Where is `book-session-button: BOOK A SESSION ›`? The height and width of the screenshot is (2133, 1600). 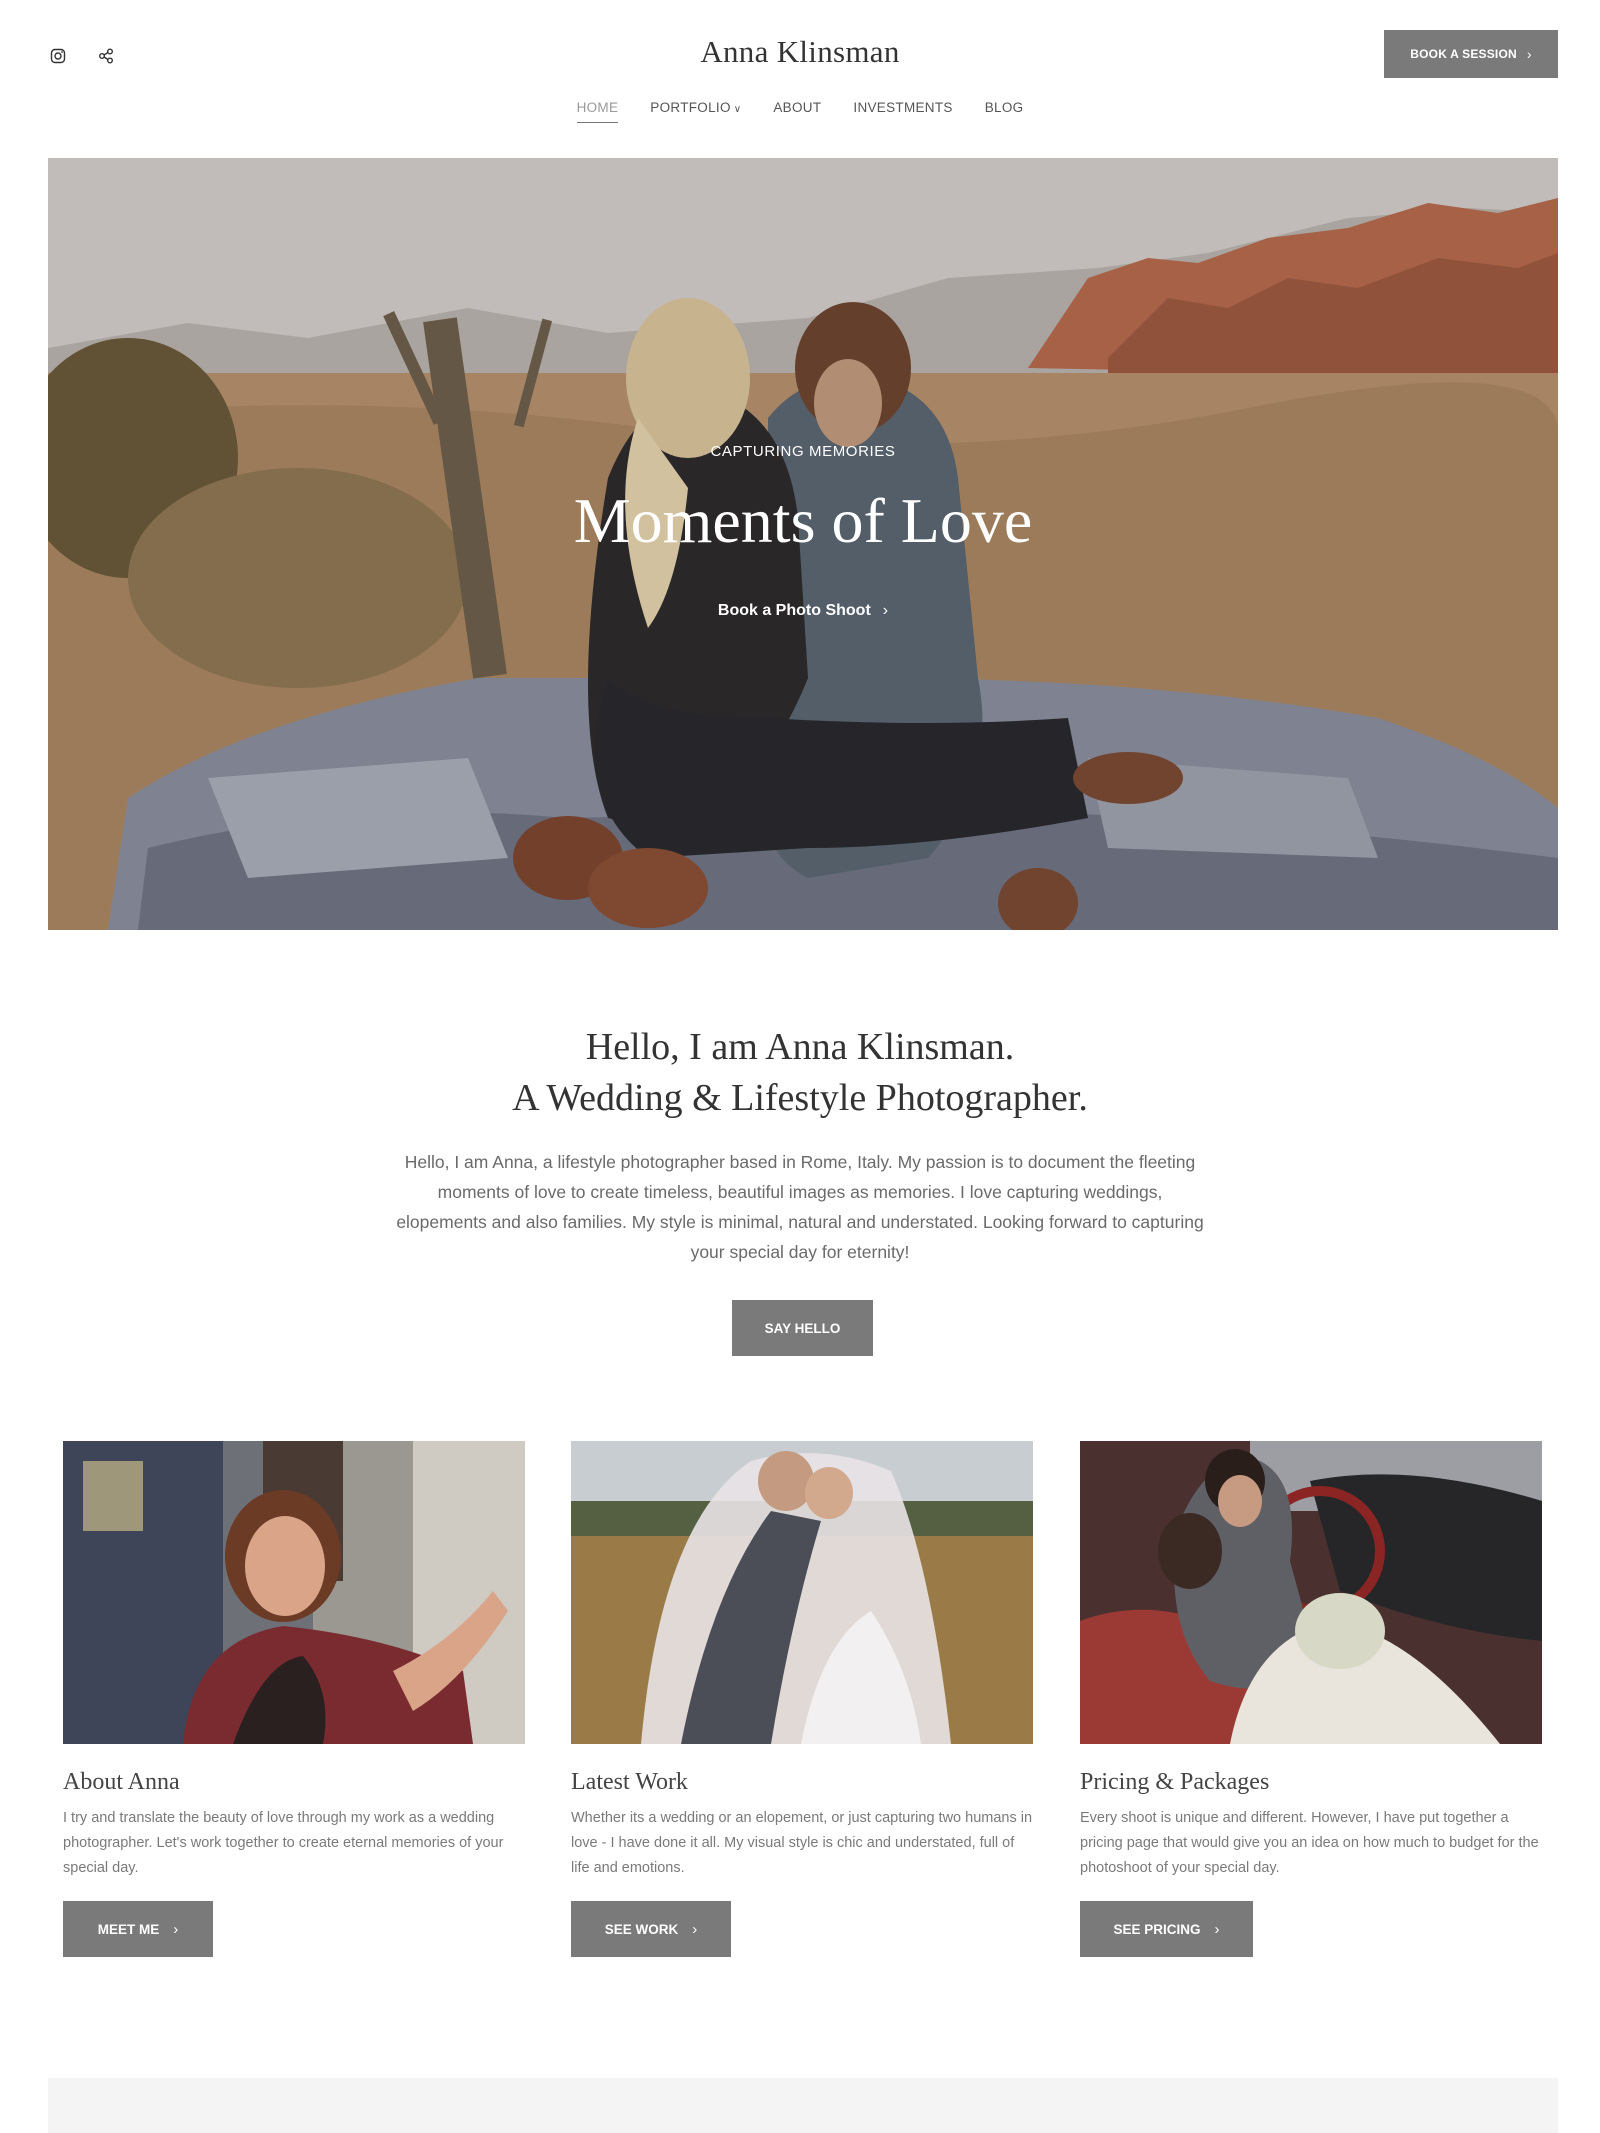
book-session-button: BOOK A SESSION › is located at coordinates (1471, 54).